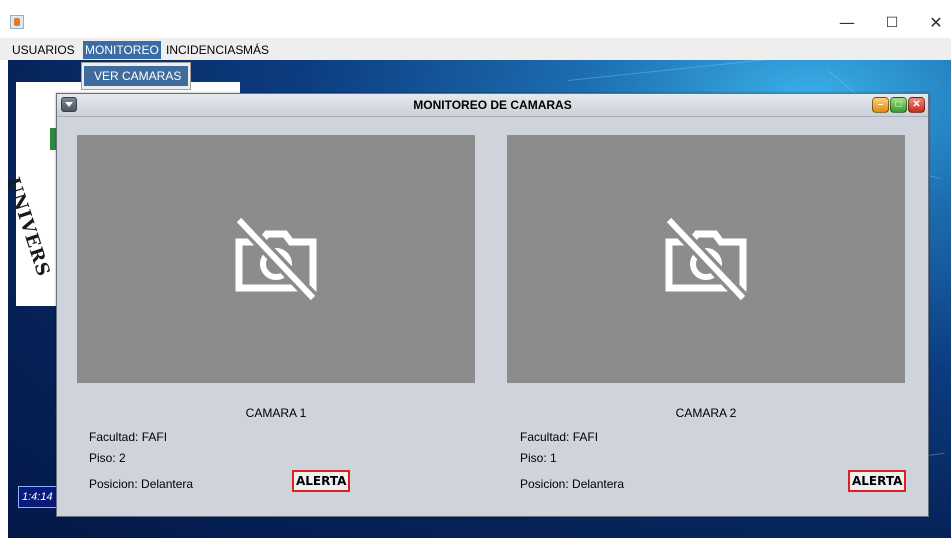 The height and width of the screenshot is (538, 951). I want to click on camera-1-piso: Piso: 2, so click(107, 458).